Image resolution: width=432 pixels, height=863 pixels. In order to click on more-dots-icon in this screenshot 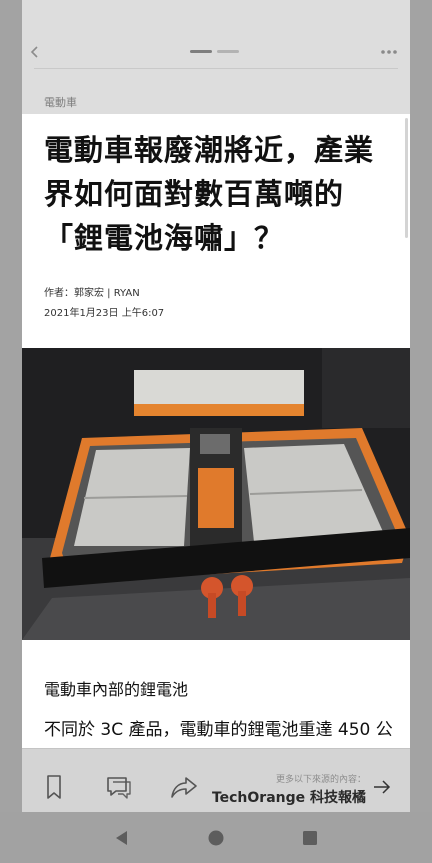, I will do `click(389, 52)`.